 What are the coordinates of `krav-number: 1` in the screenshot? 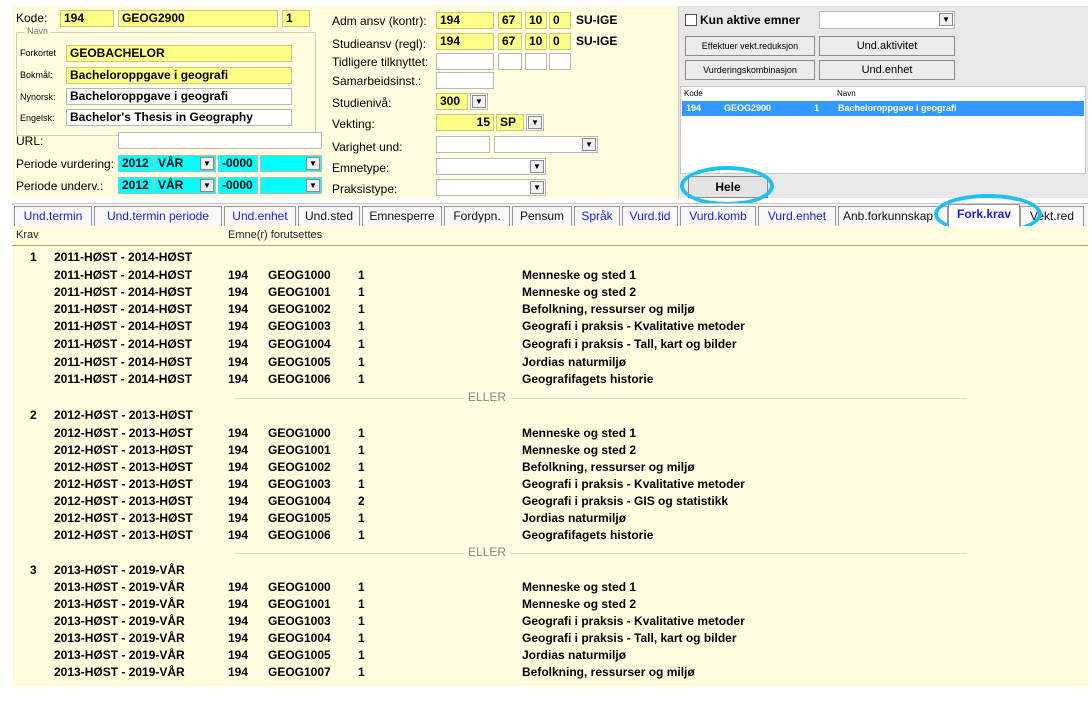 It's located at (33, 257).